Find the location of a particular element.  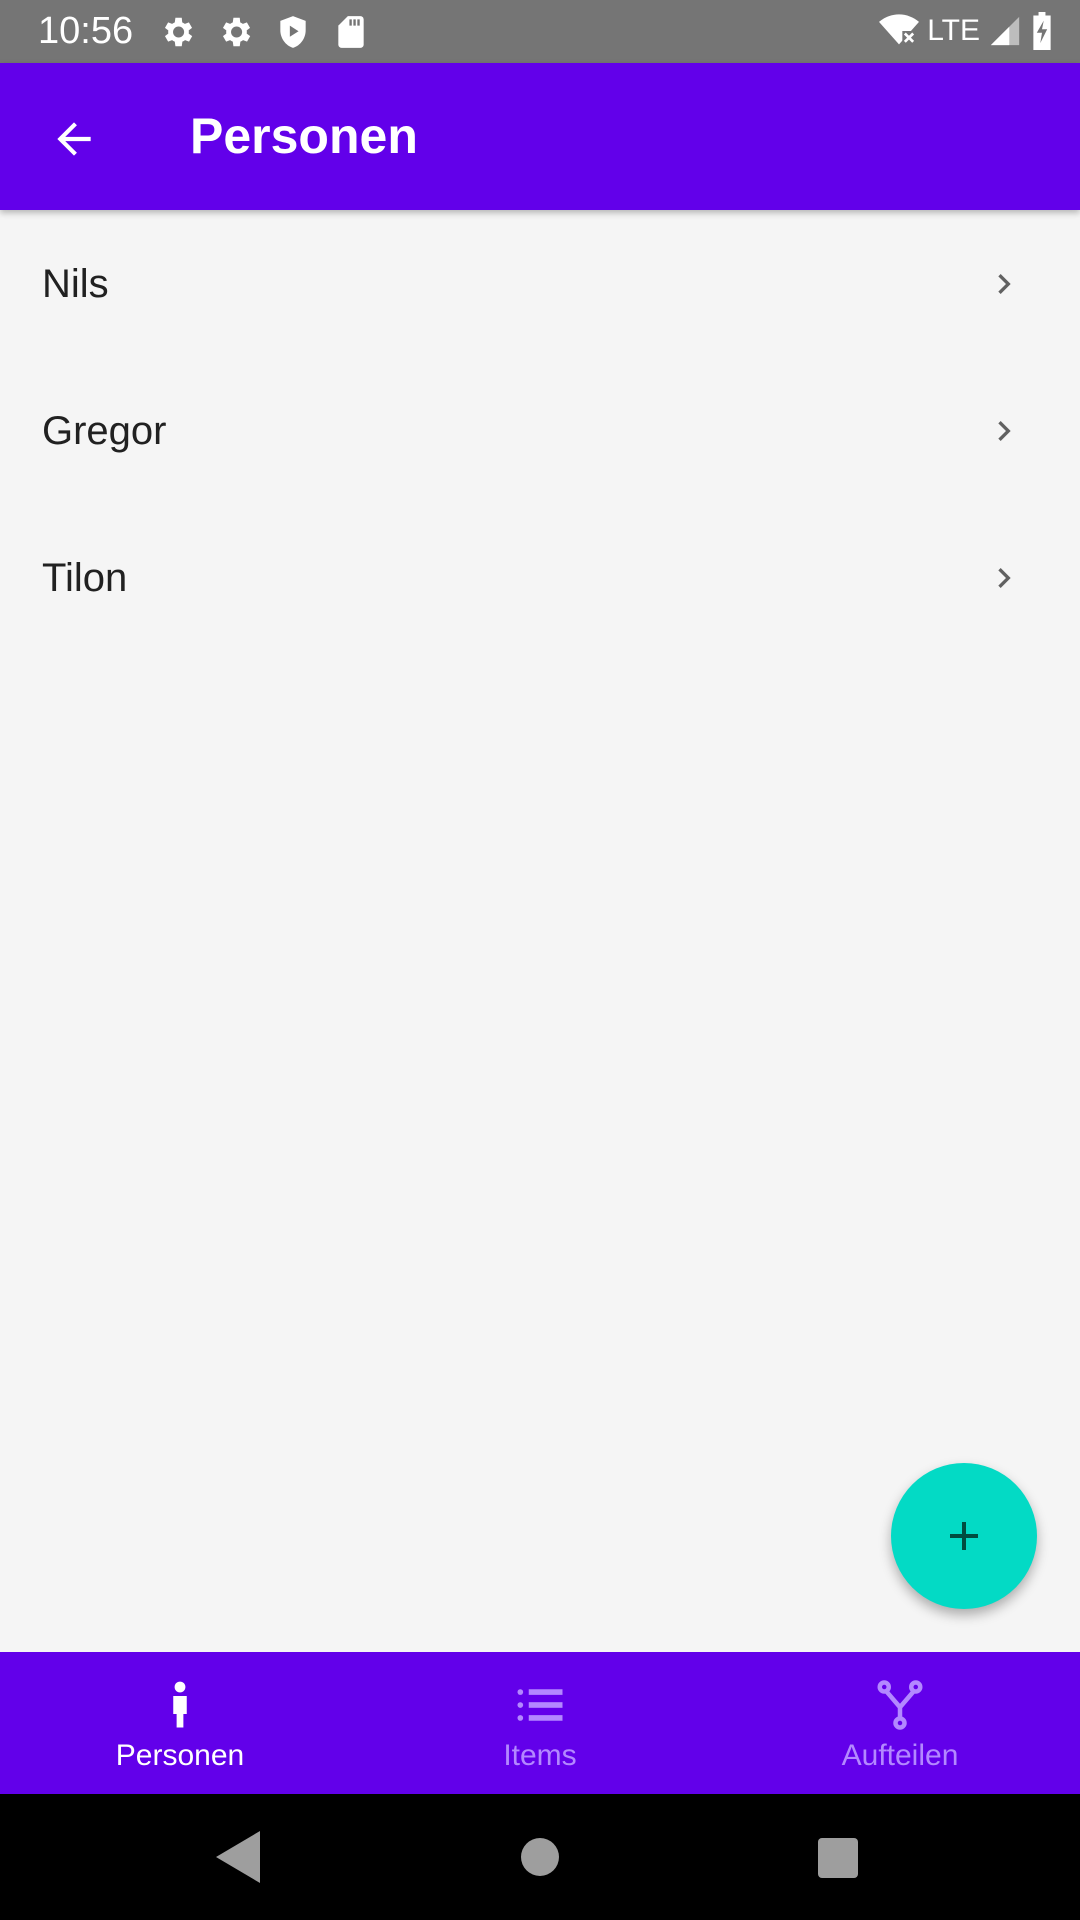

add-person-button is located at coordinates (964, 1536).